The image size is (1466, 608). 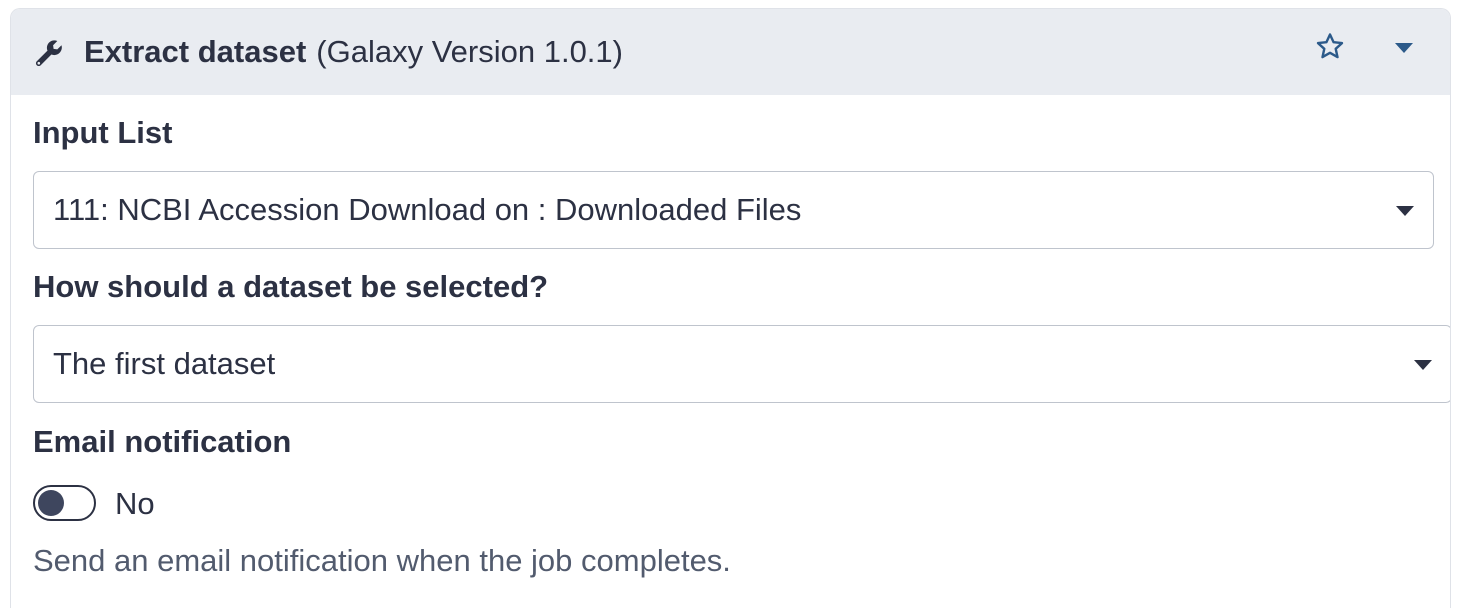 I want to click on toggle-state-label: No, so click(x=135, y=503).